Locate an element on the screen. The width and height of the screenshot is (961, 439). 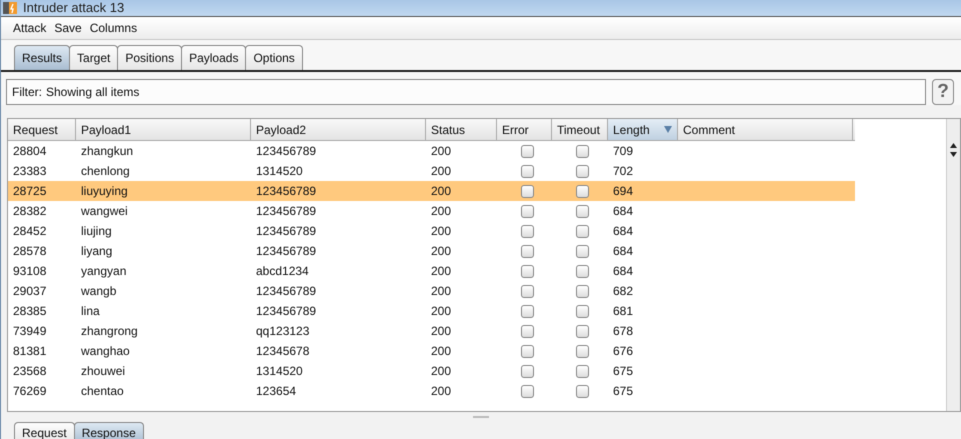
table-cell: liuyuying is located at coordinates (104, 191).